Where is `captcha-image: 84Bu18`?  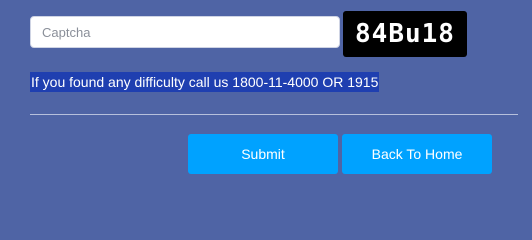
captcha-image: 84Bu18 is located at coordinates (405, 34).